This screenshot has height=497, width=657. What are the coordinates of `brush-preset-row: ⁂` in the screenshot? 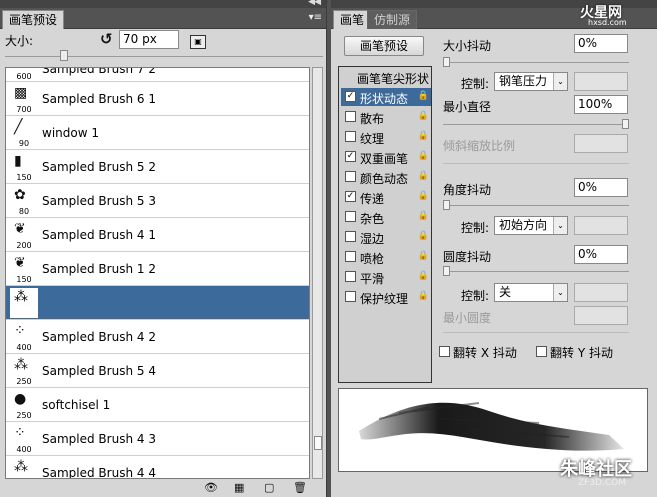 It's located at (157, 303).